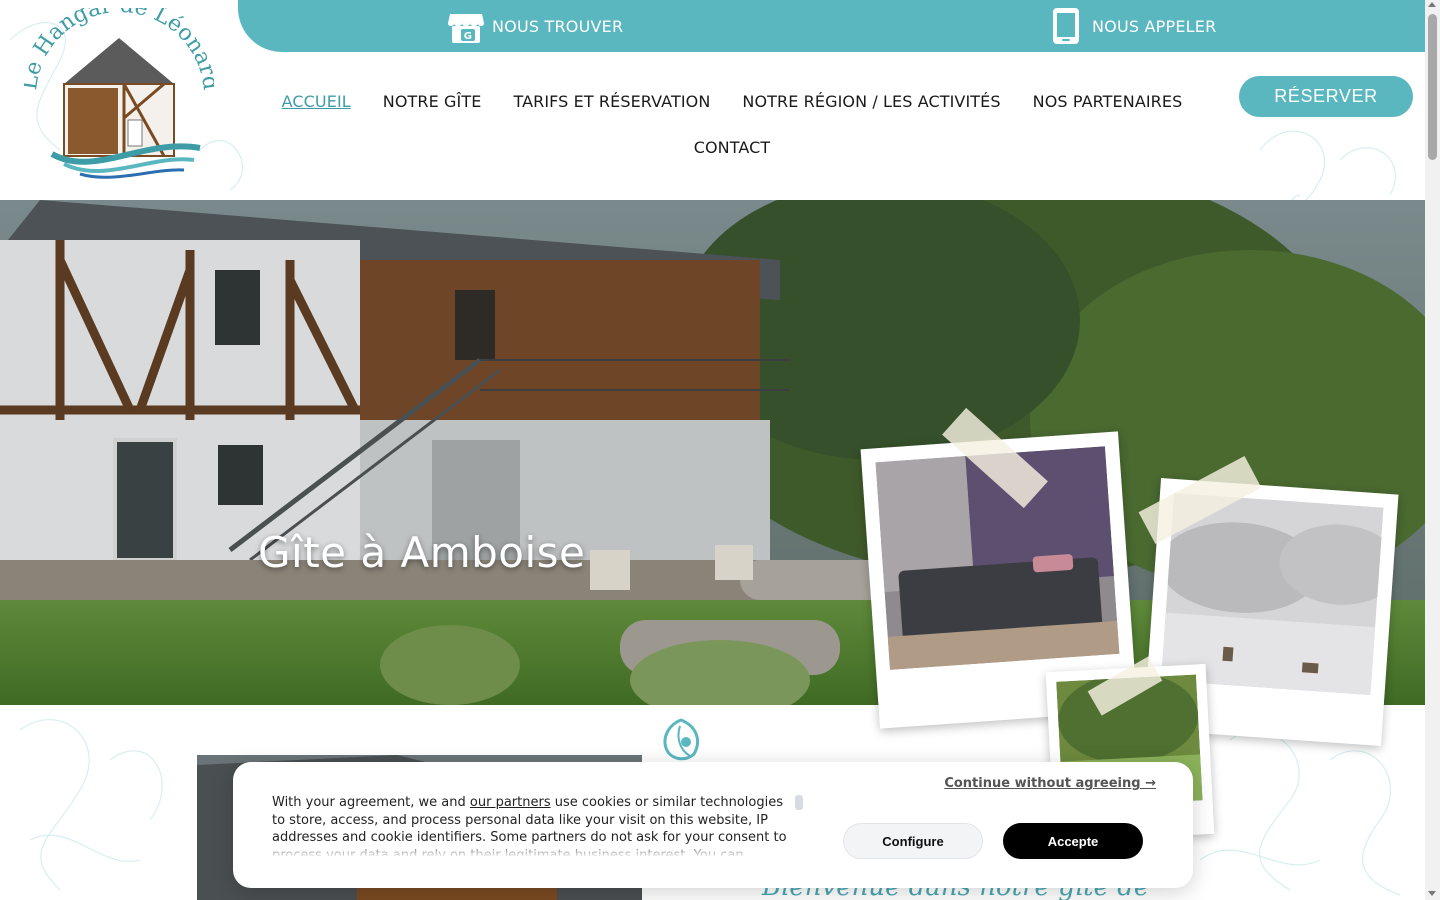  What do you see at coordinates (468, 36) in the screenshot?
I see `svg-text: G` at bounding box center [468, 36].